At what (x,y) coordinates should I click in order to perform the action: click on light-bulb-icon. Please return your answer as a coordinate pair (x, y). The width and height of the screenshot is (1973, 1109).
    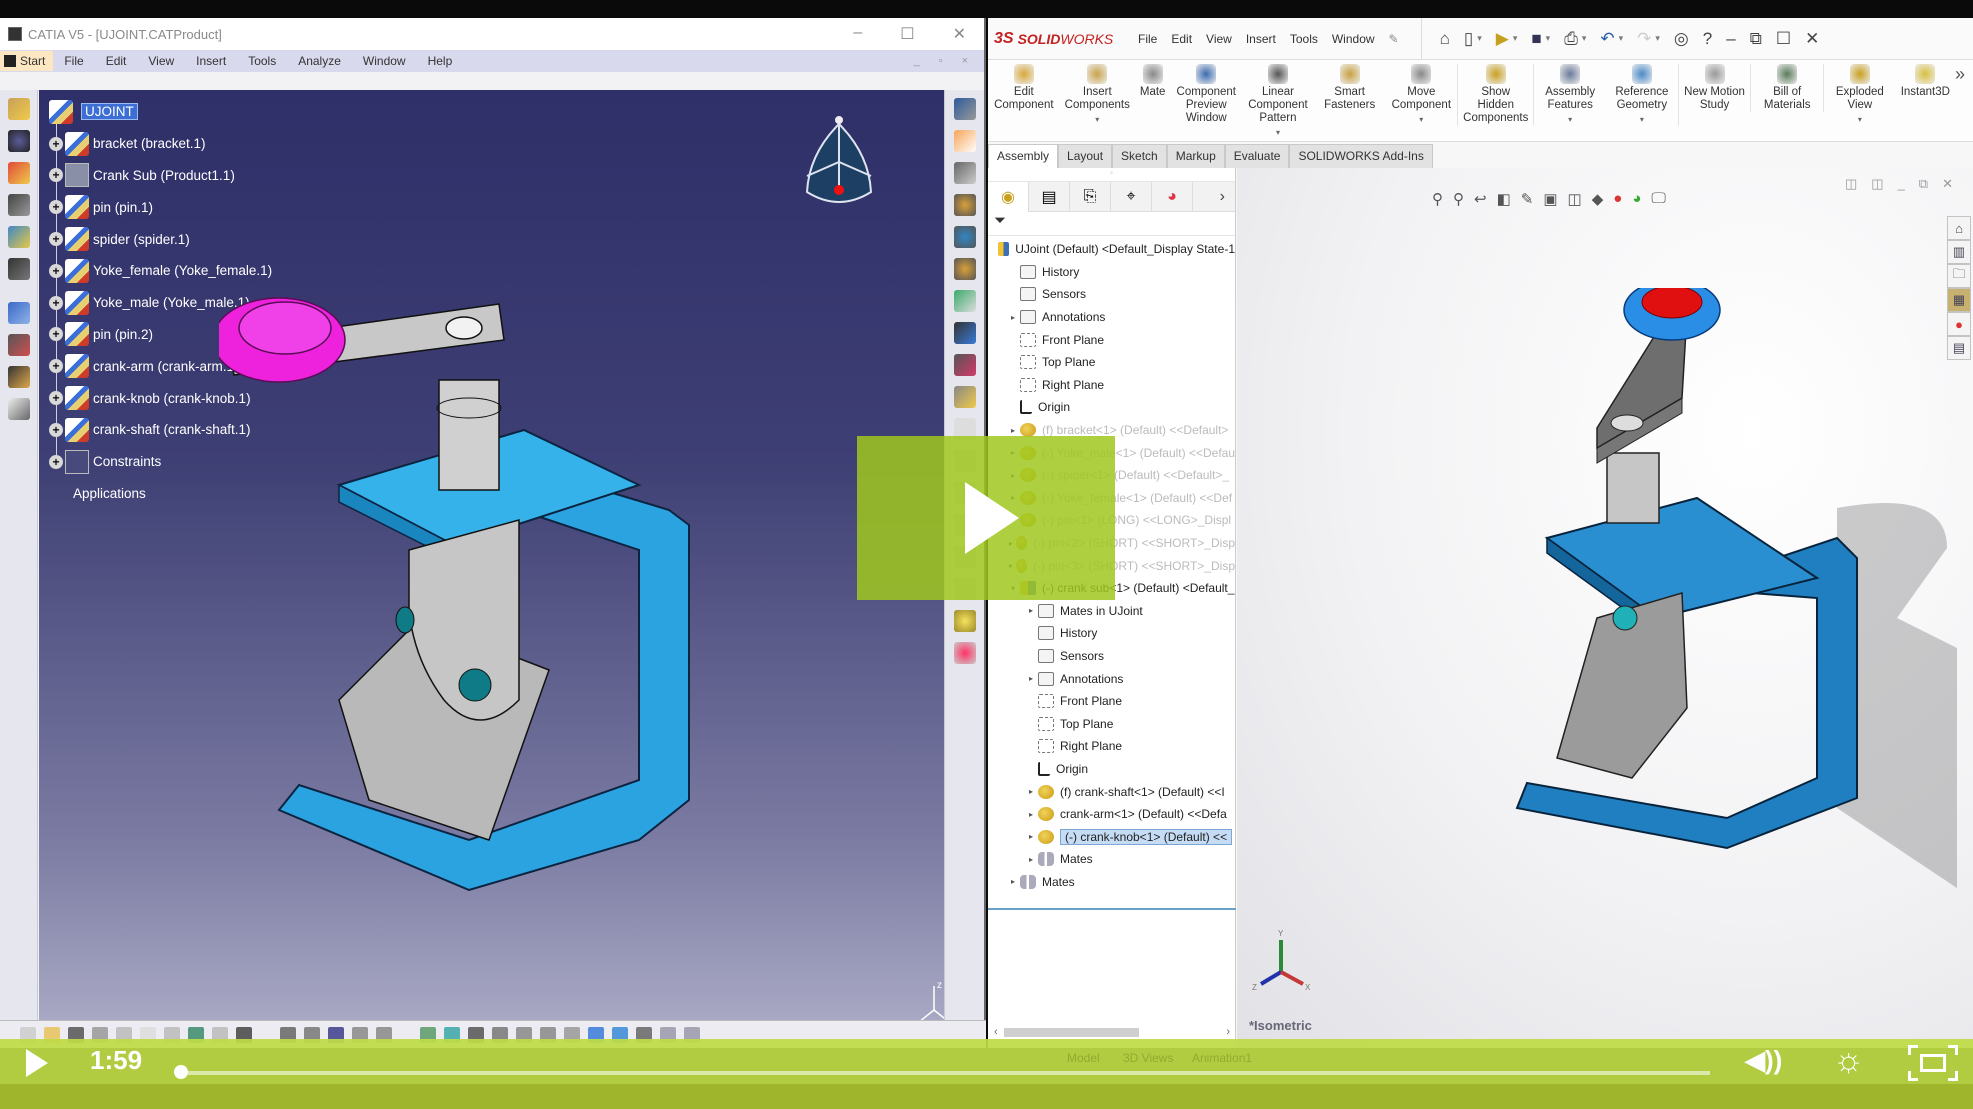
    Looking at the image, I should click on (964, 621).